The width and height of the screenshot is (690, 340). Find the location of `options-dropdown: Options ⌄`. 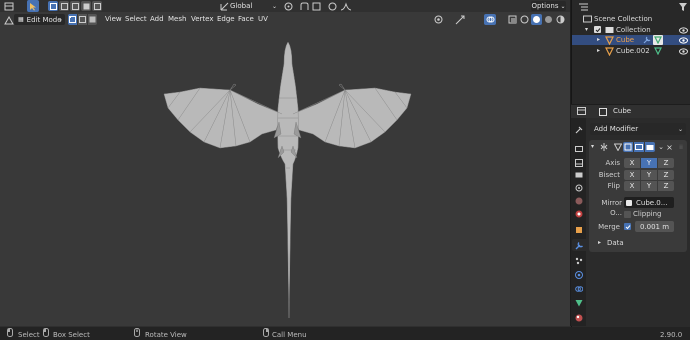

options-dropdown: Options ⌄ is located at coordinates (548, 6).